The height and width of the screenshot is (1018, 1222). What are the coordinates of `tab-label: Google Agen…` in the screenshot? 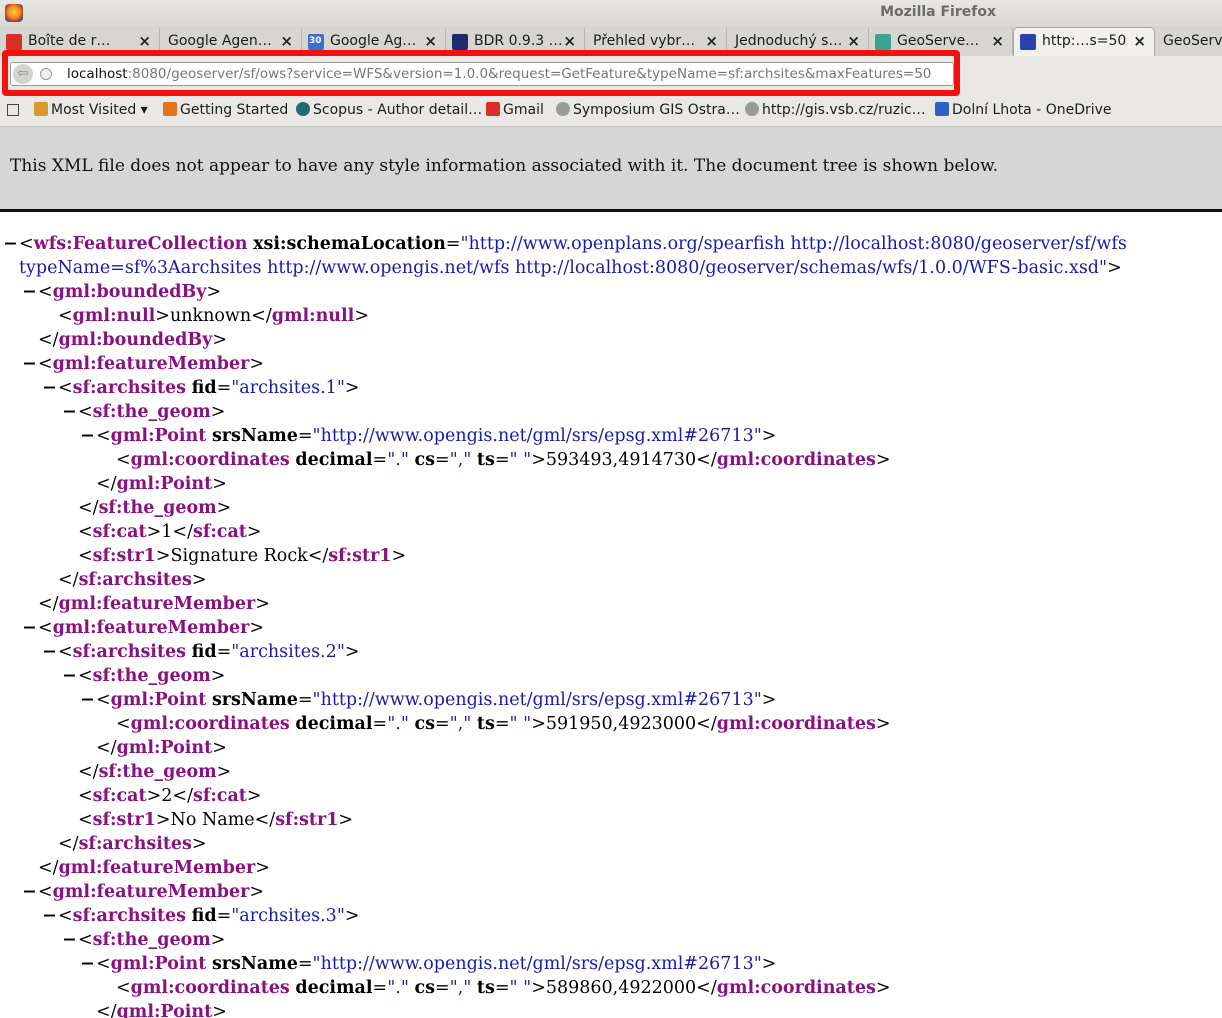 It's located at (220, 41).